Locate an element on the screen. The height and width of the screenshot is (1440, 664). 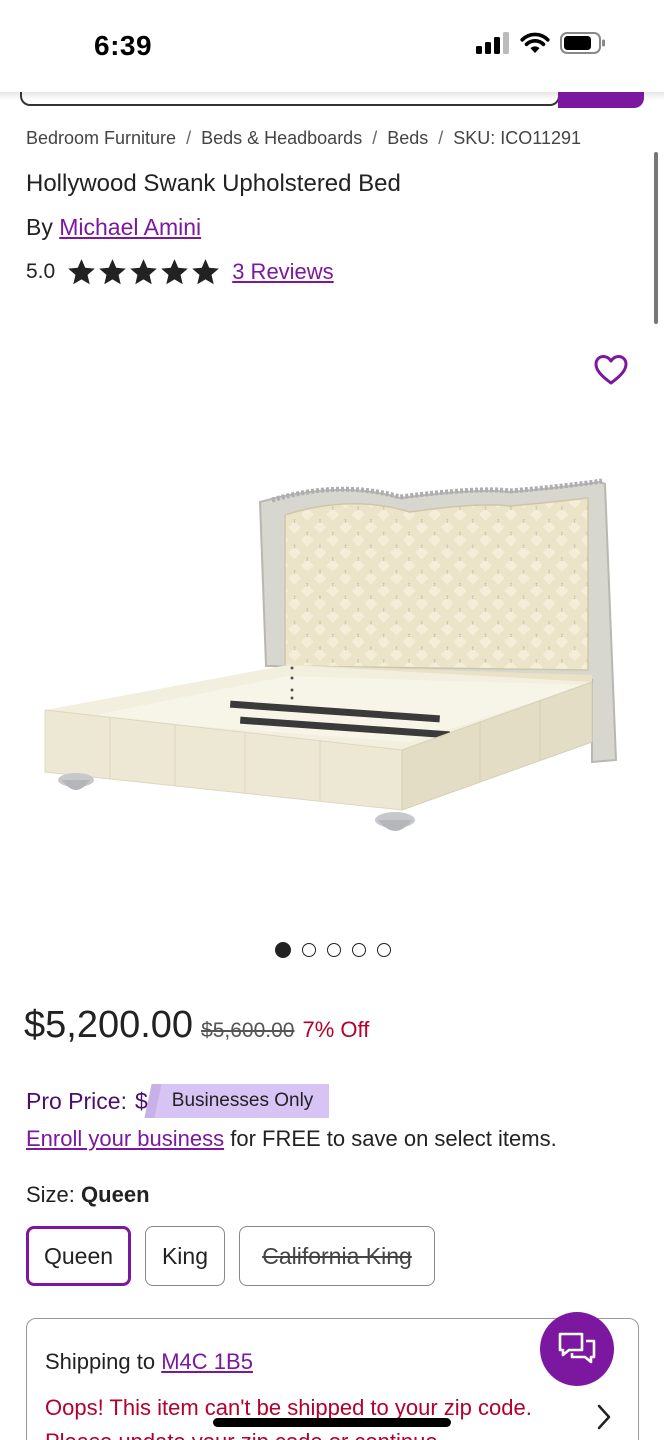
enroll-text: for FREE to save on select items. is located at coordinates (390, 1138).